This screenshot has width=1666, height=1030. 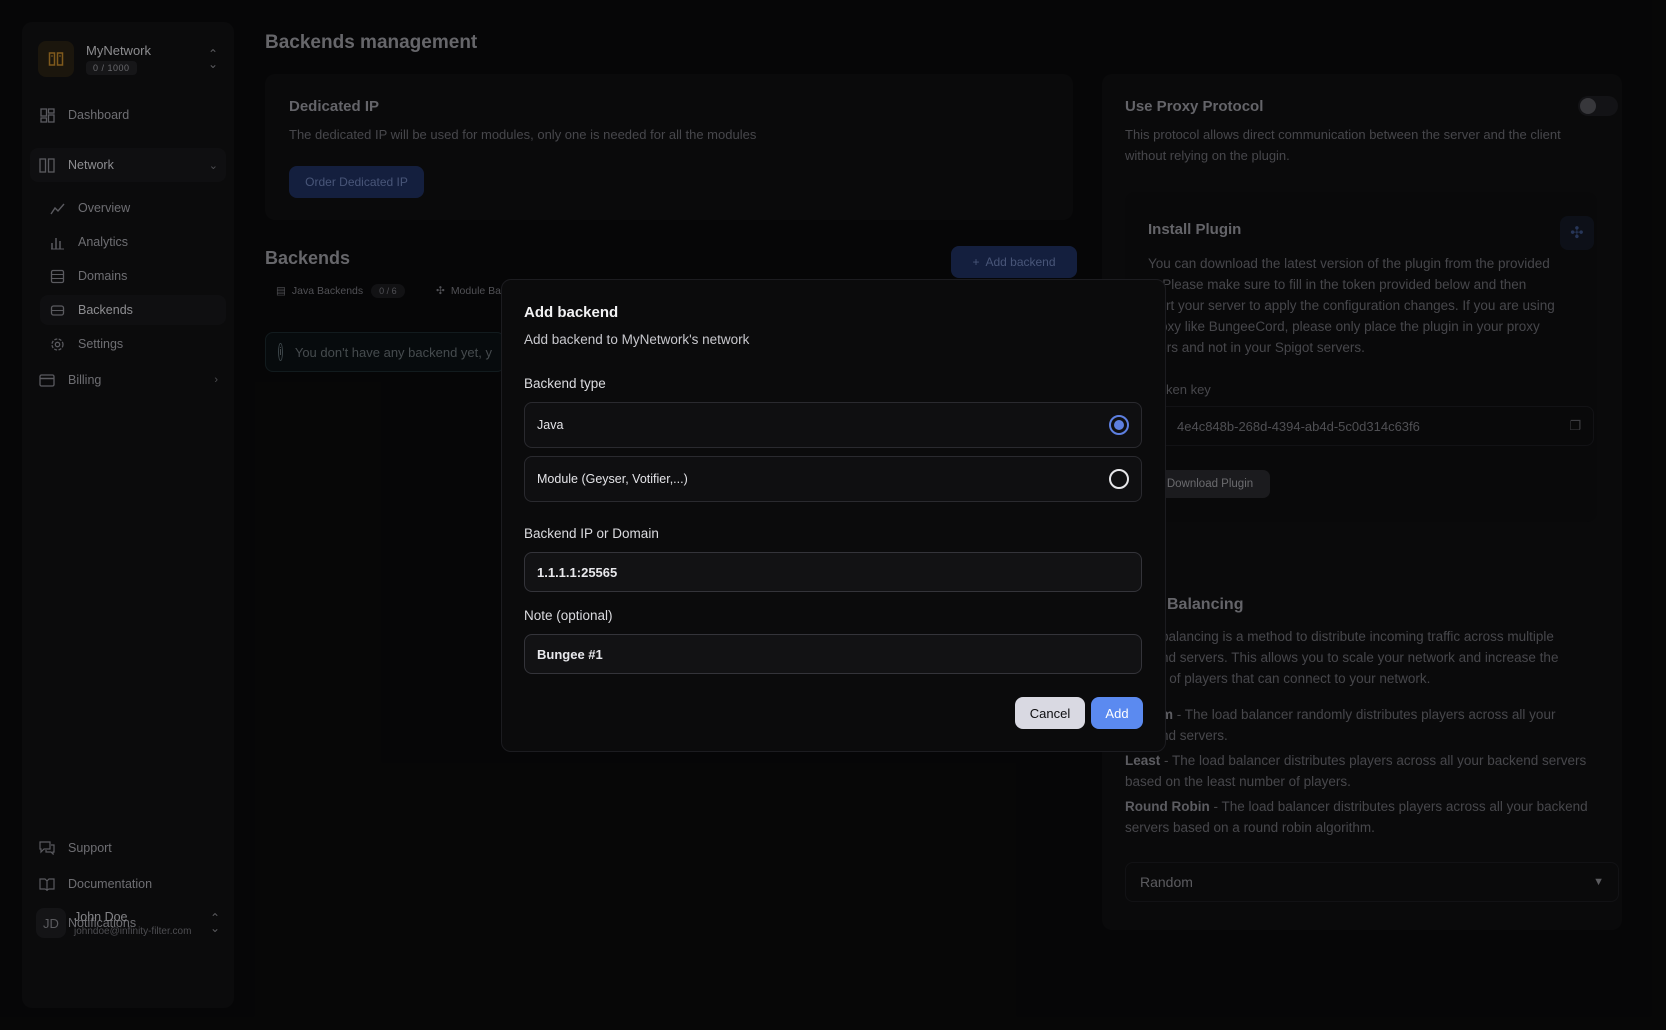 What do you see at coordinates (571, 312) in the screenshot?
I see `dialog-title: Add backend` at bounding box center [571, 312].